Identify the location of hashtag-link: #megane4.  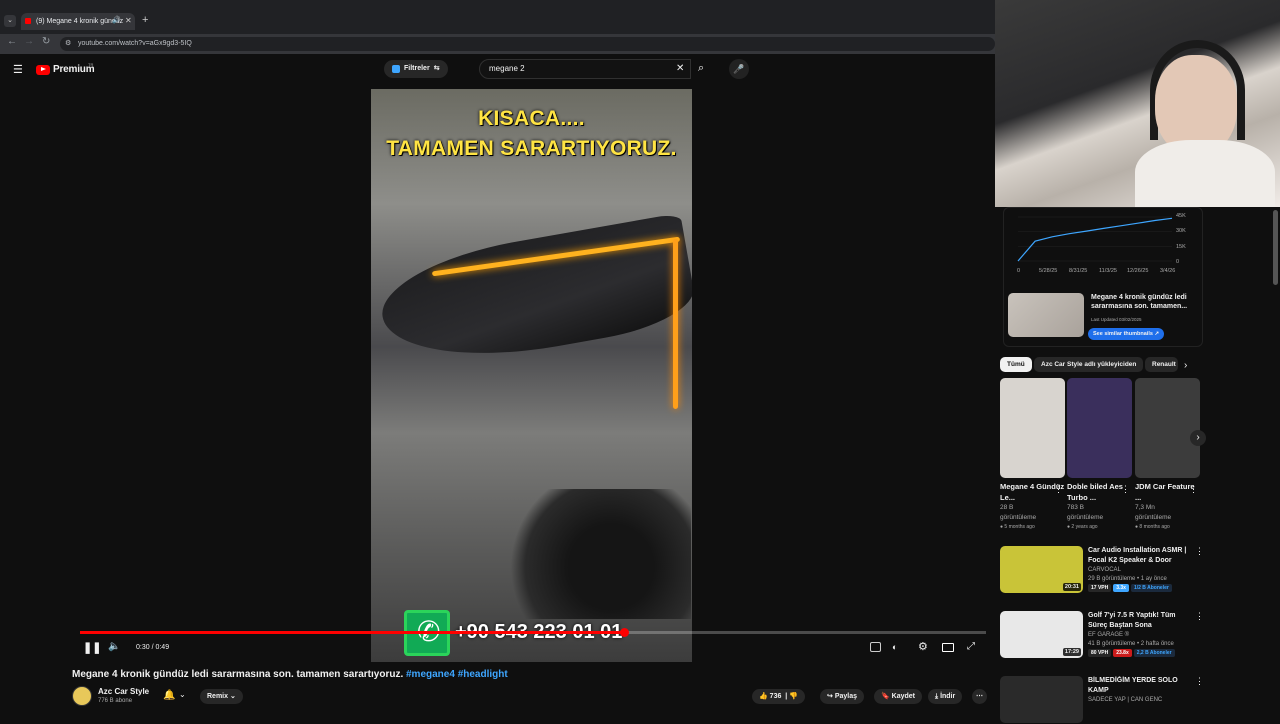
(430, 674).